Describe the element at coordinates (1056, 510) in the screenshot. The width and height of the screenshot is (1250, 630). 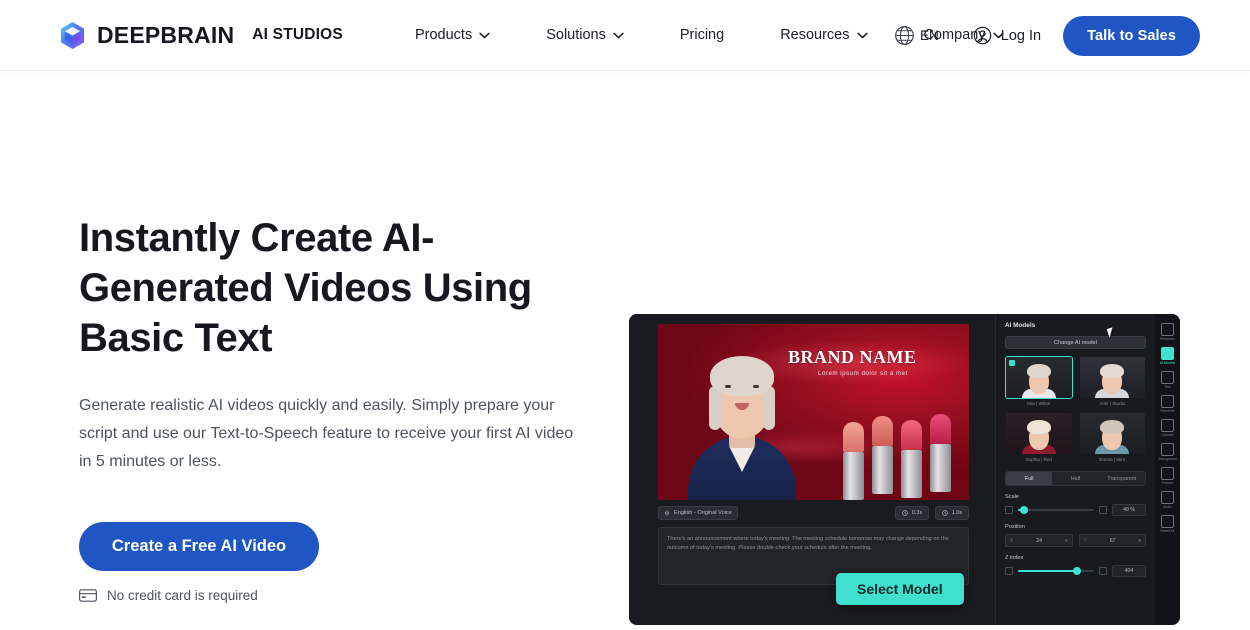
I see `scale-slider` at that location.